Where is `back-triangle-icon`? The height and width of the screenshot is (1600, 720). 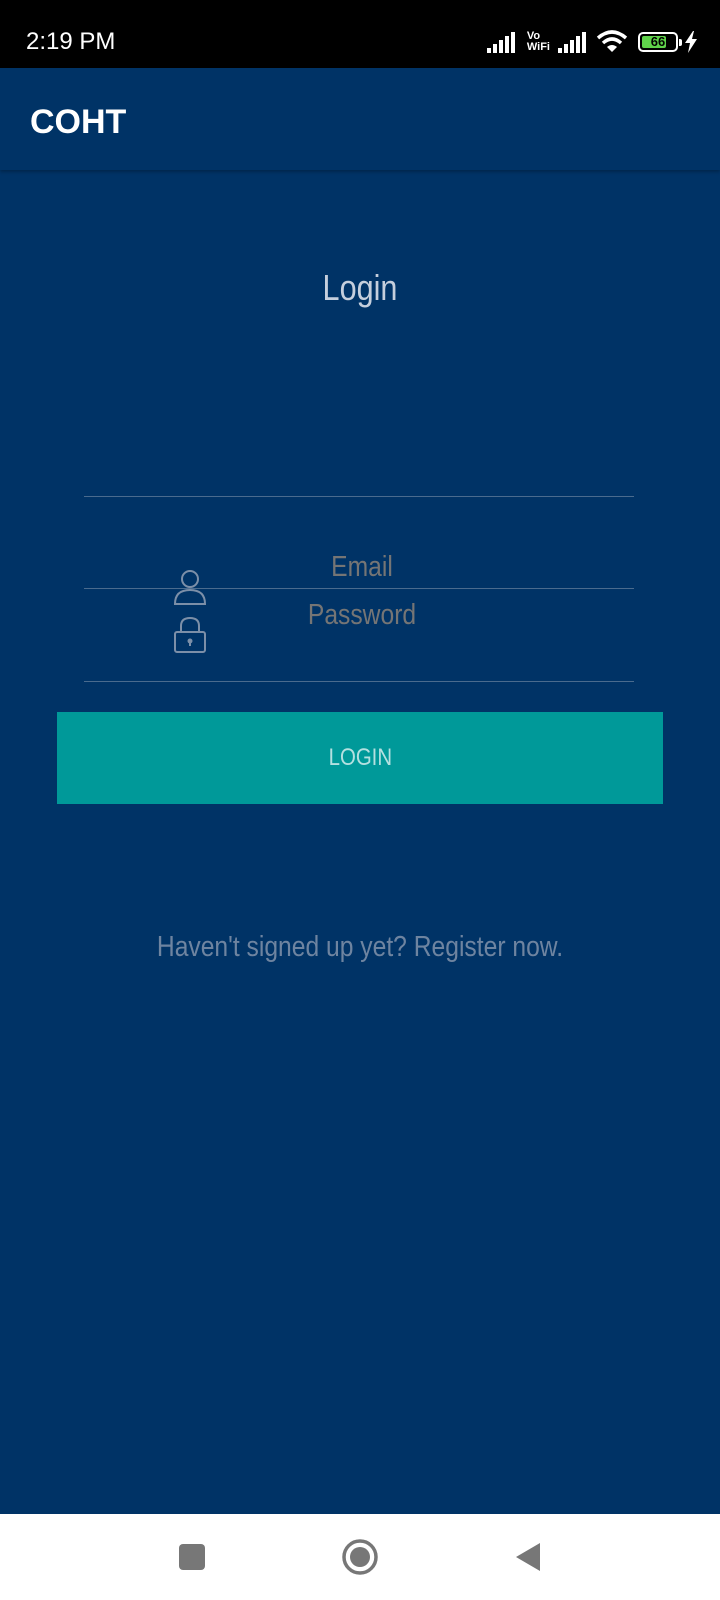
back-triangle-icon is located at coordinates (528, 1557).